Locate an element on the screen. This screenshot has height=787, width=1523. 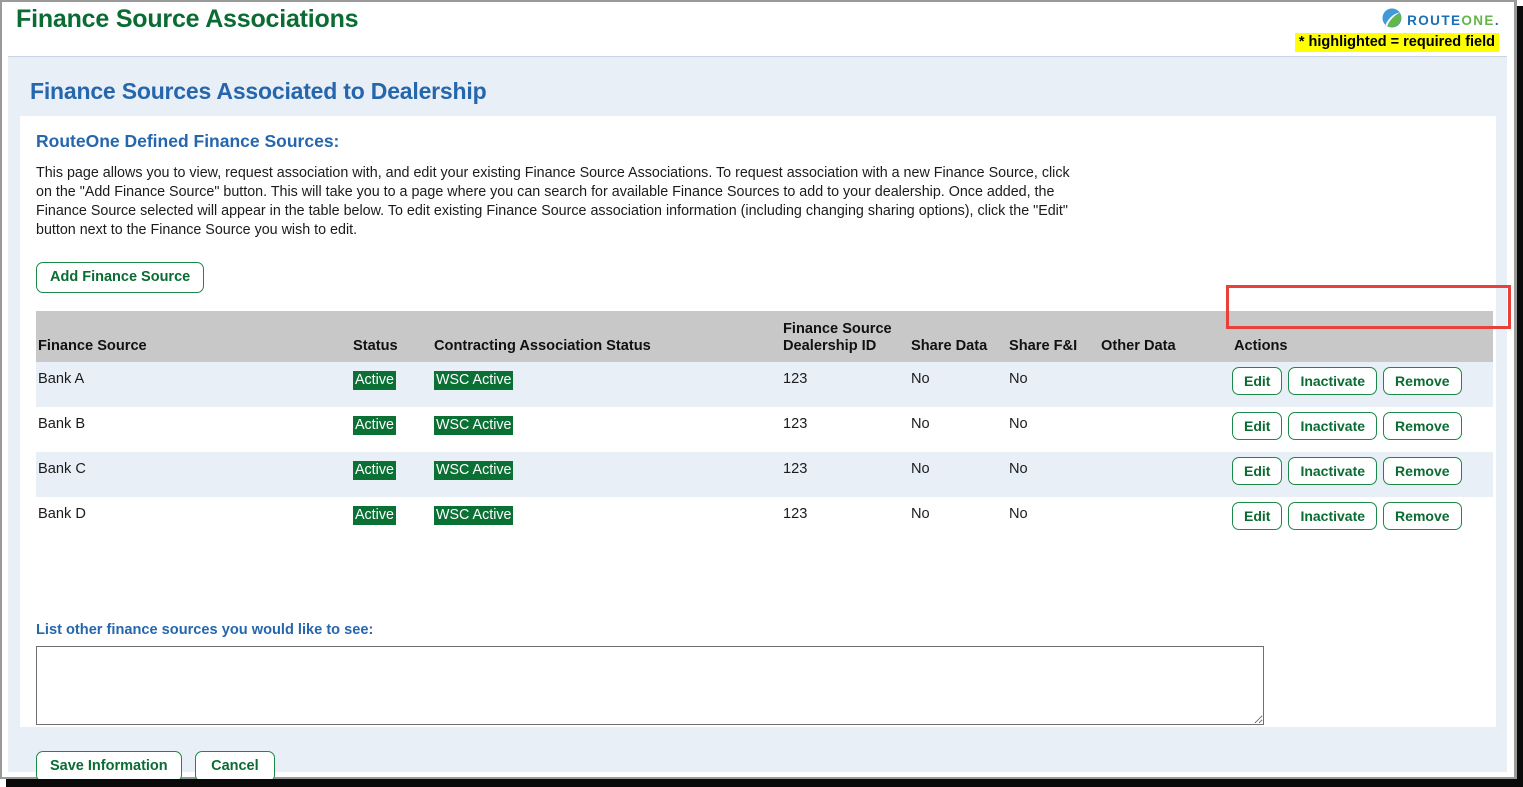
finance-source: Bank C is located at coordinates (62, 469).